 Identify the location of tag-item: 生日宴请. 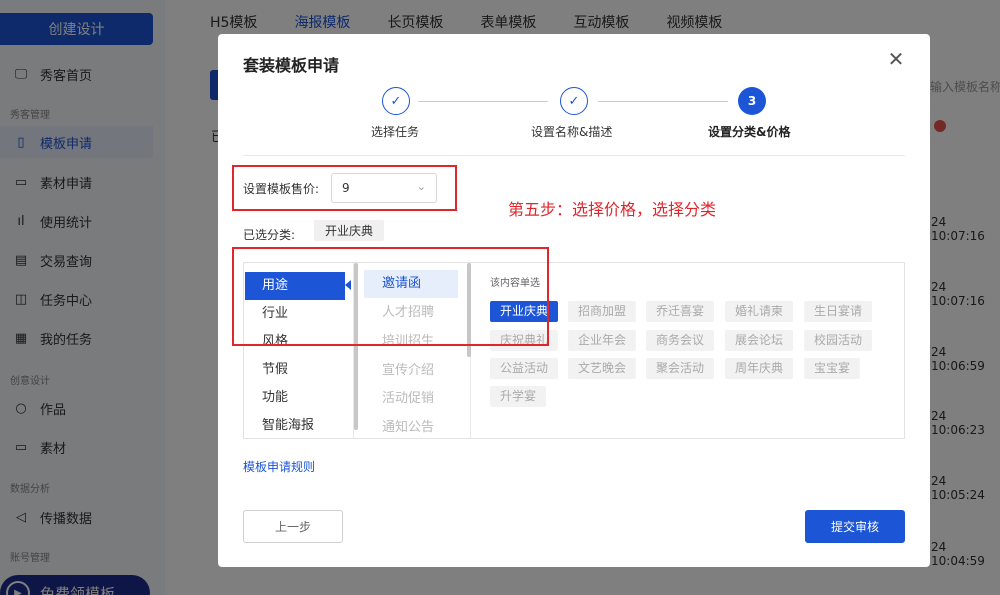
(838, 311).